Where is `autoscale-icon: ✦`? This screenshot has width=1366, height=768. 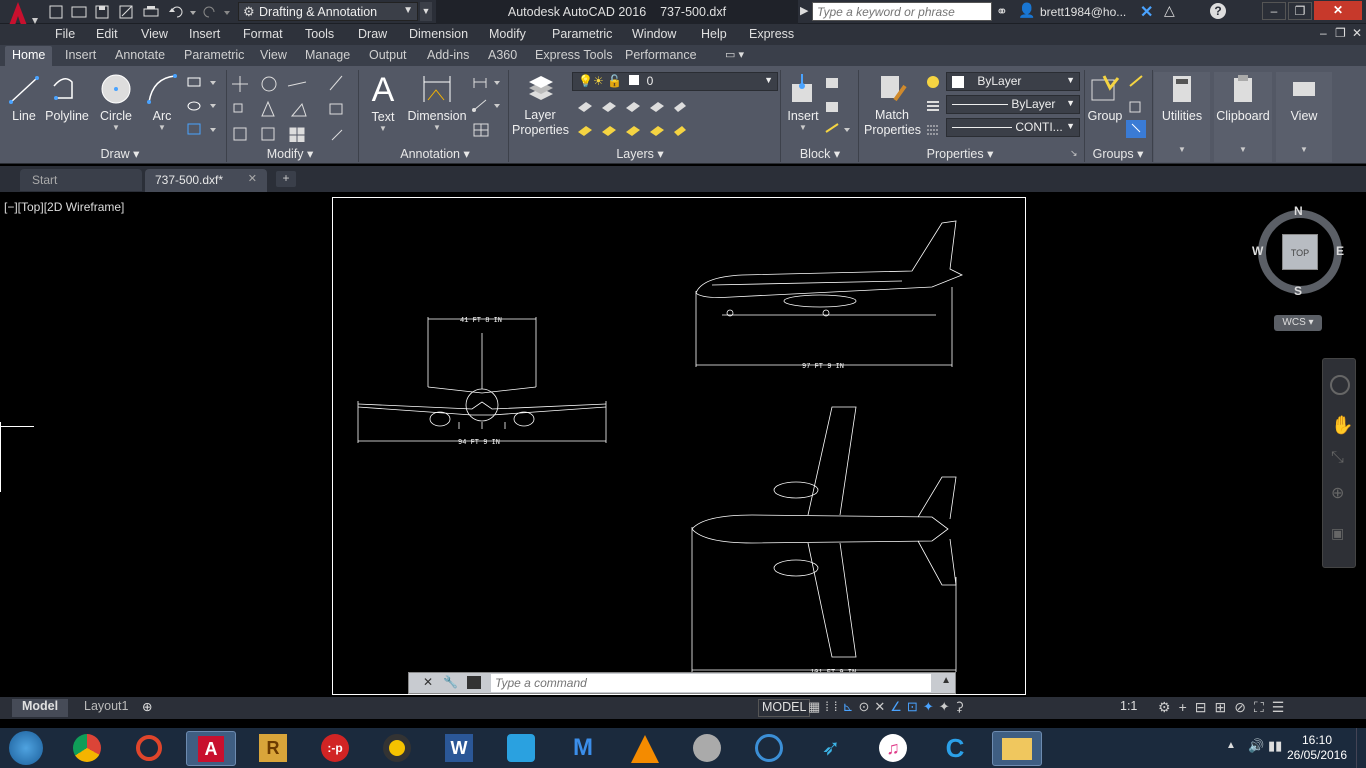
autoscale-icon: ✦ is located at coordinates (947, 706).